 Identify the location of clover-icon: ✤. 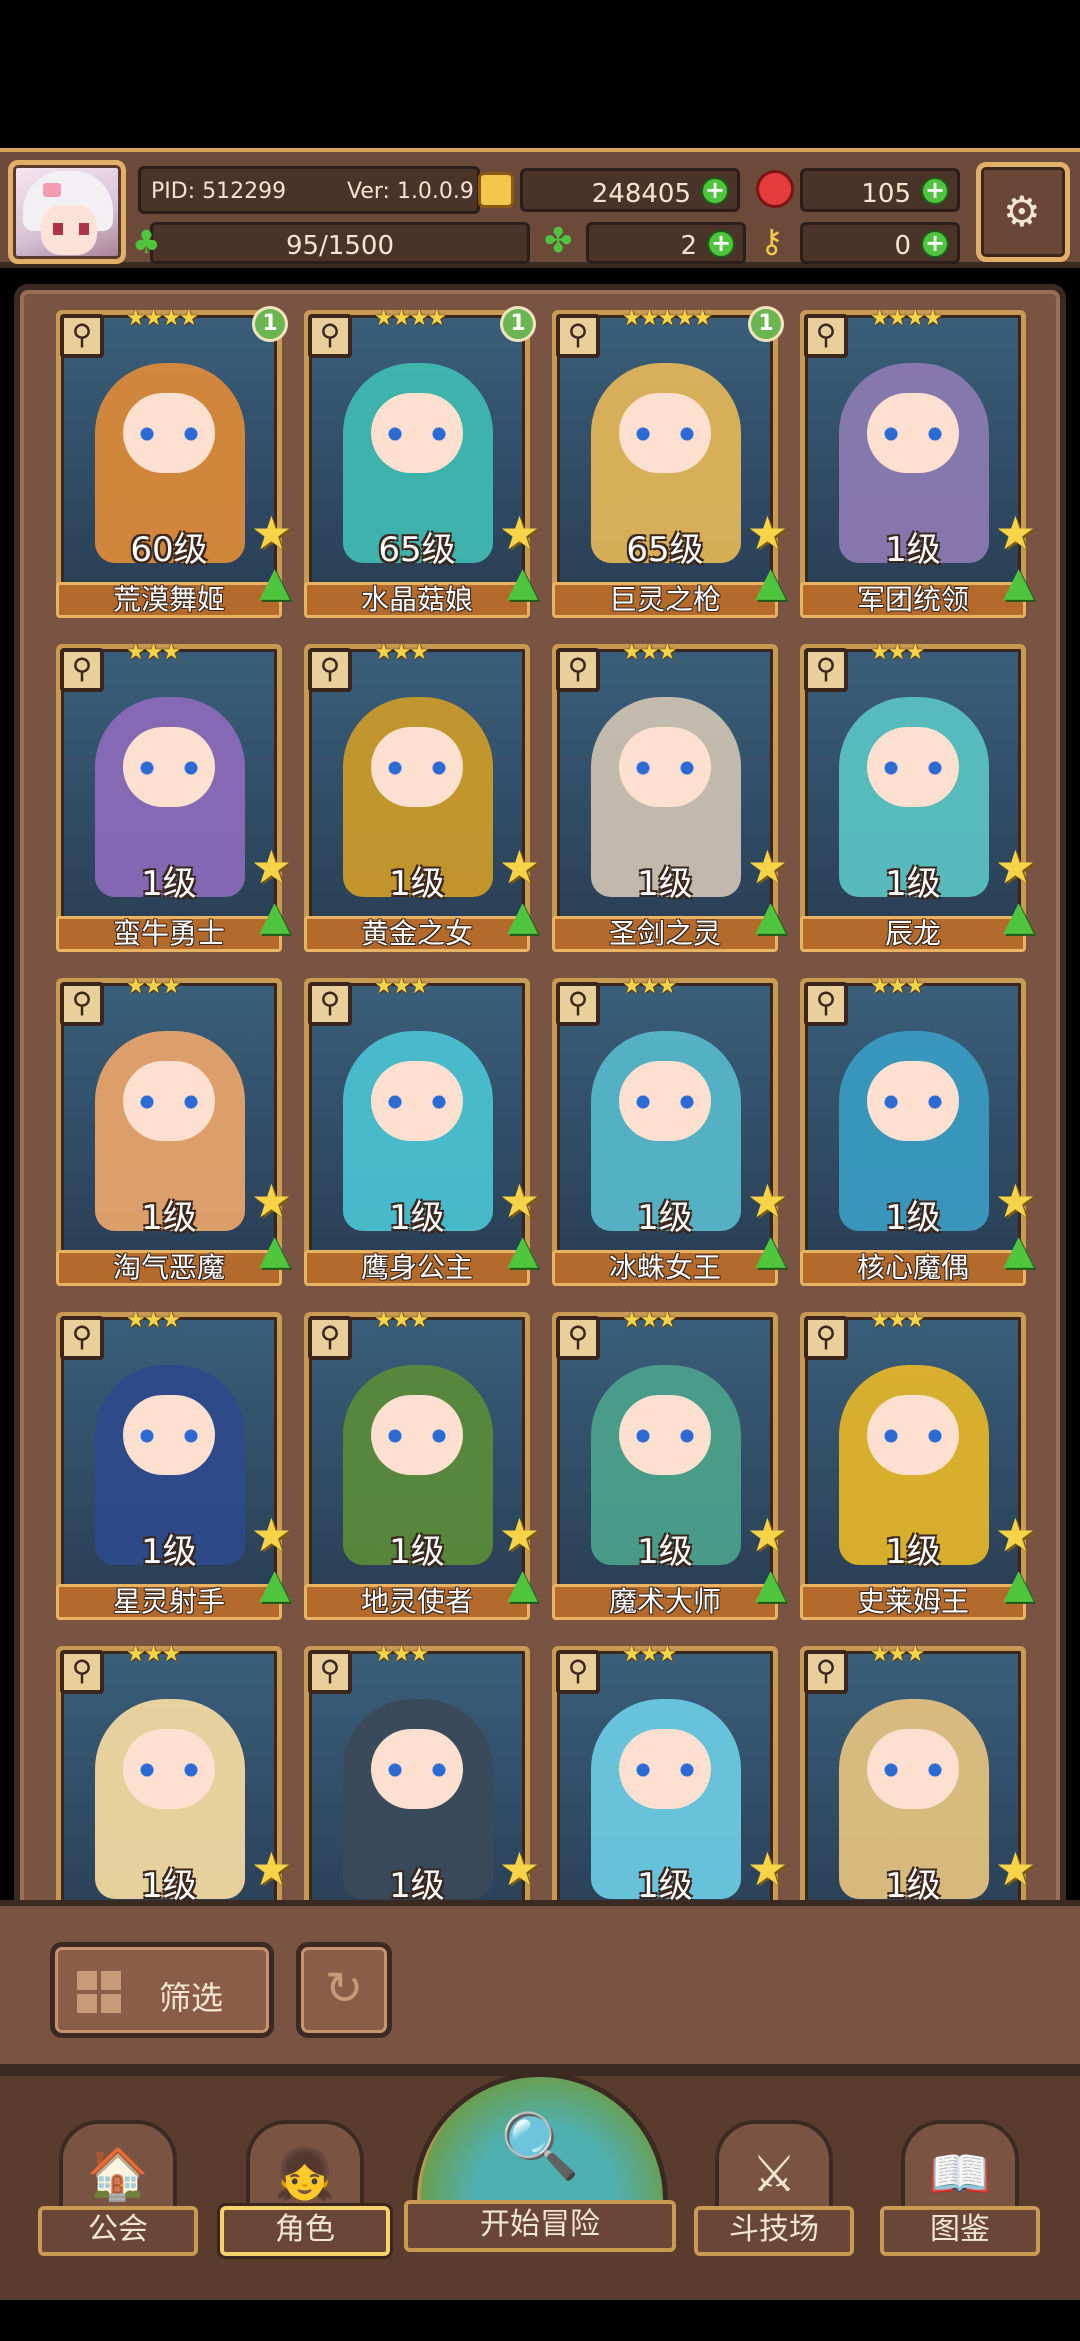
(558, 241).